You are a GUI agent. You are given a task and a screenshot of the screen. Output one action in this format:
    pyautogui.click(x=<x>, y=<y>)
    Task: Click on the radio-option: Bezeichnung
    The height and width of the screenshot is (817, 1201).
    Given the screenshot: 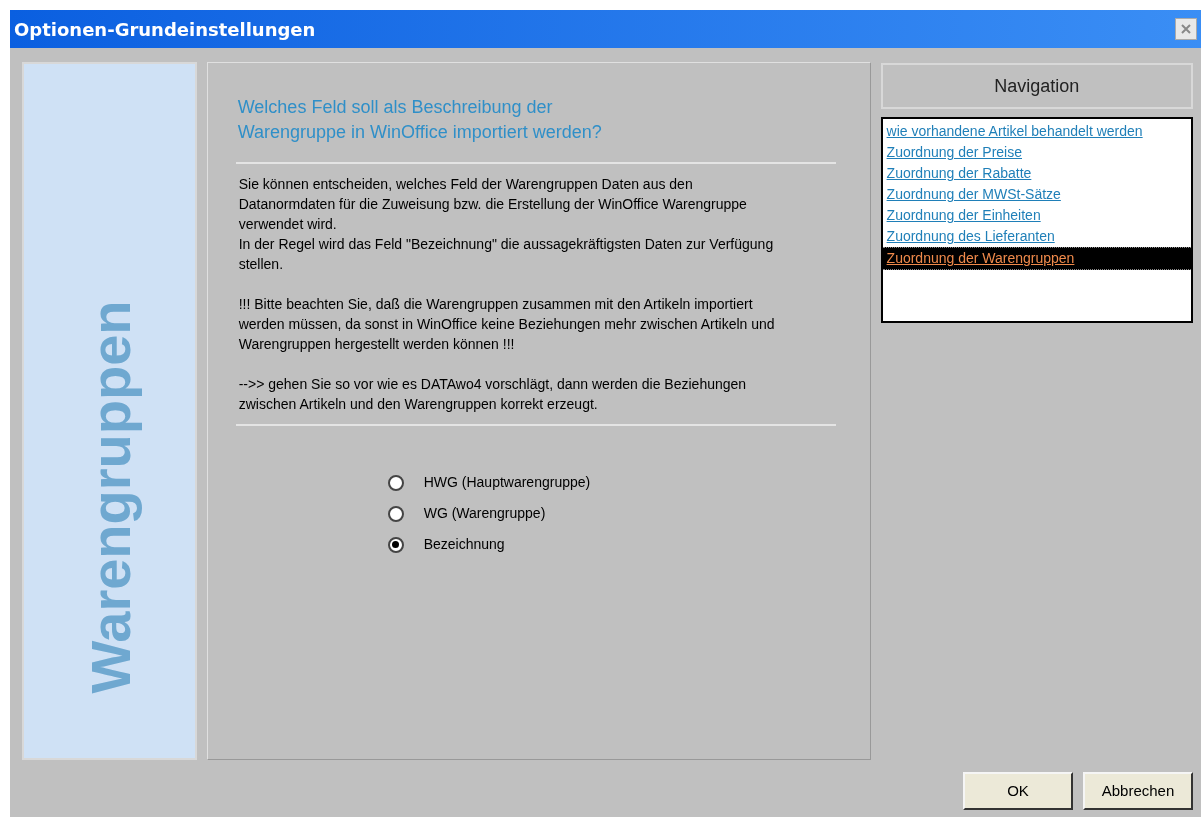 What is the action you would take?
    pyautogui.click(x=614, y=544)
    